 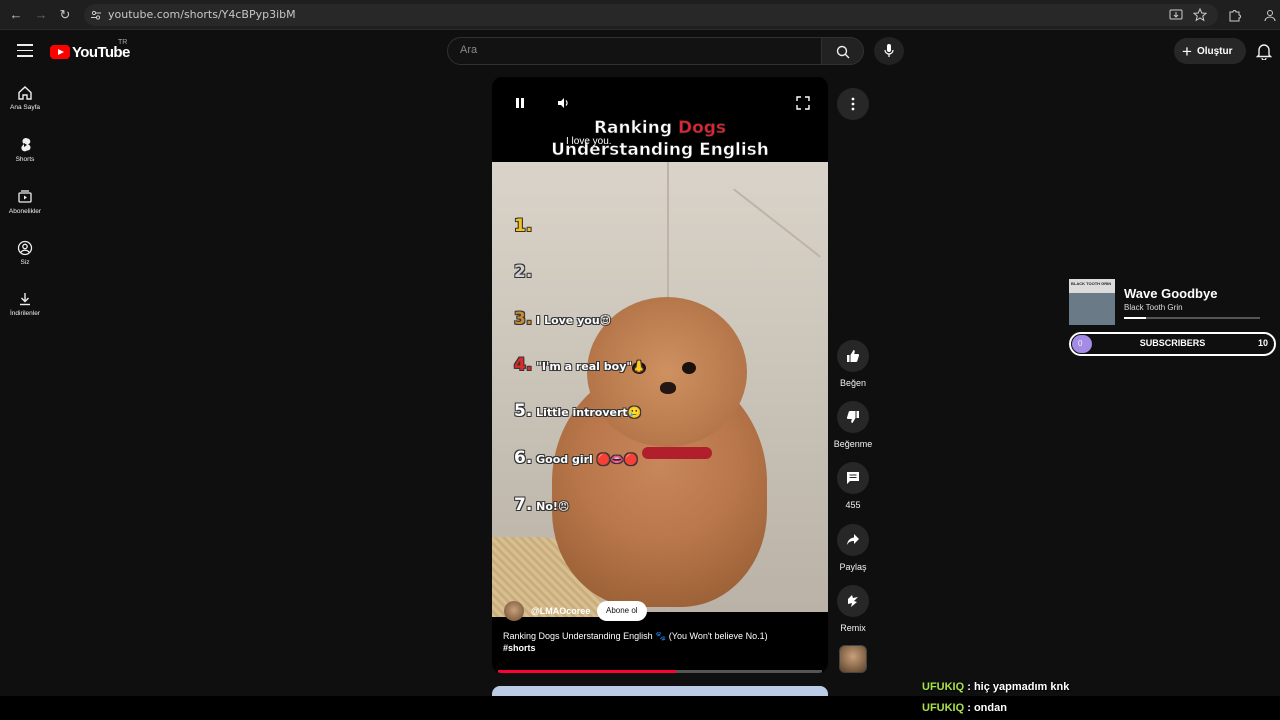 I want to click on search-icon, so click(x=843, y=52).